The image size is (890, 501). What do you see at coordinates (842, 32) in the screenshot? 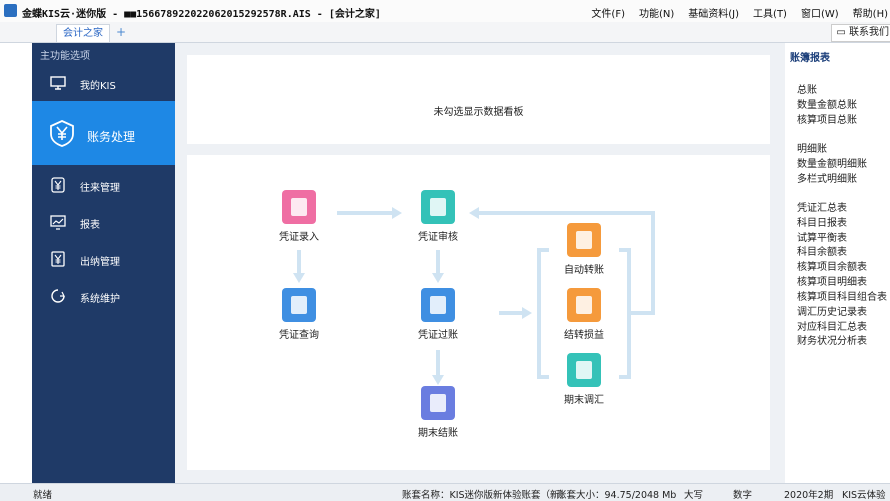
I see `chat-icon: ▭` at bounding box center [842, 32].